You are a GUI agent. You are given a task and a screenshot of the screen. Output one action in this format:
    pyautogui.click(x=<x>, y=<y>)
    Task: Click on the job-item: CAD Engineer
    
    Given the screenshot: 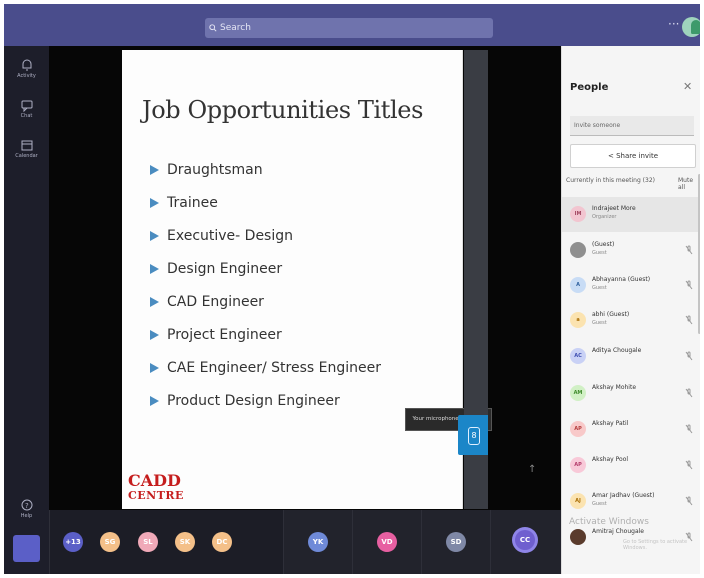 What is the action you would take?
    pyautogui.click(x=207, y=302)
    